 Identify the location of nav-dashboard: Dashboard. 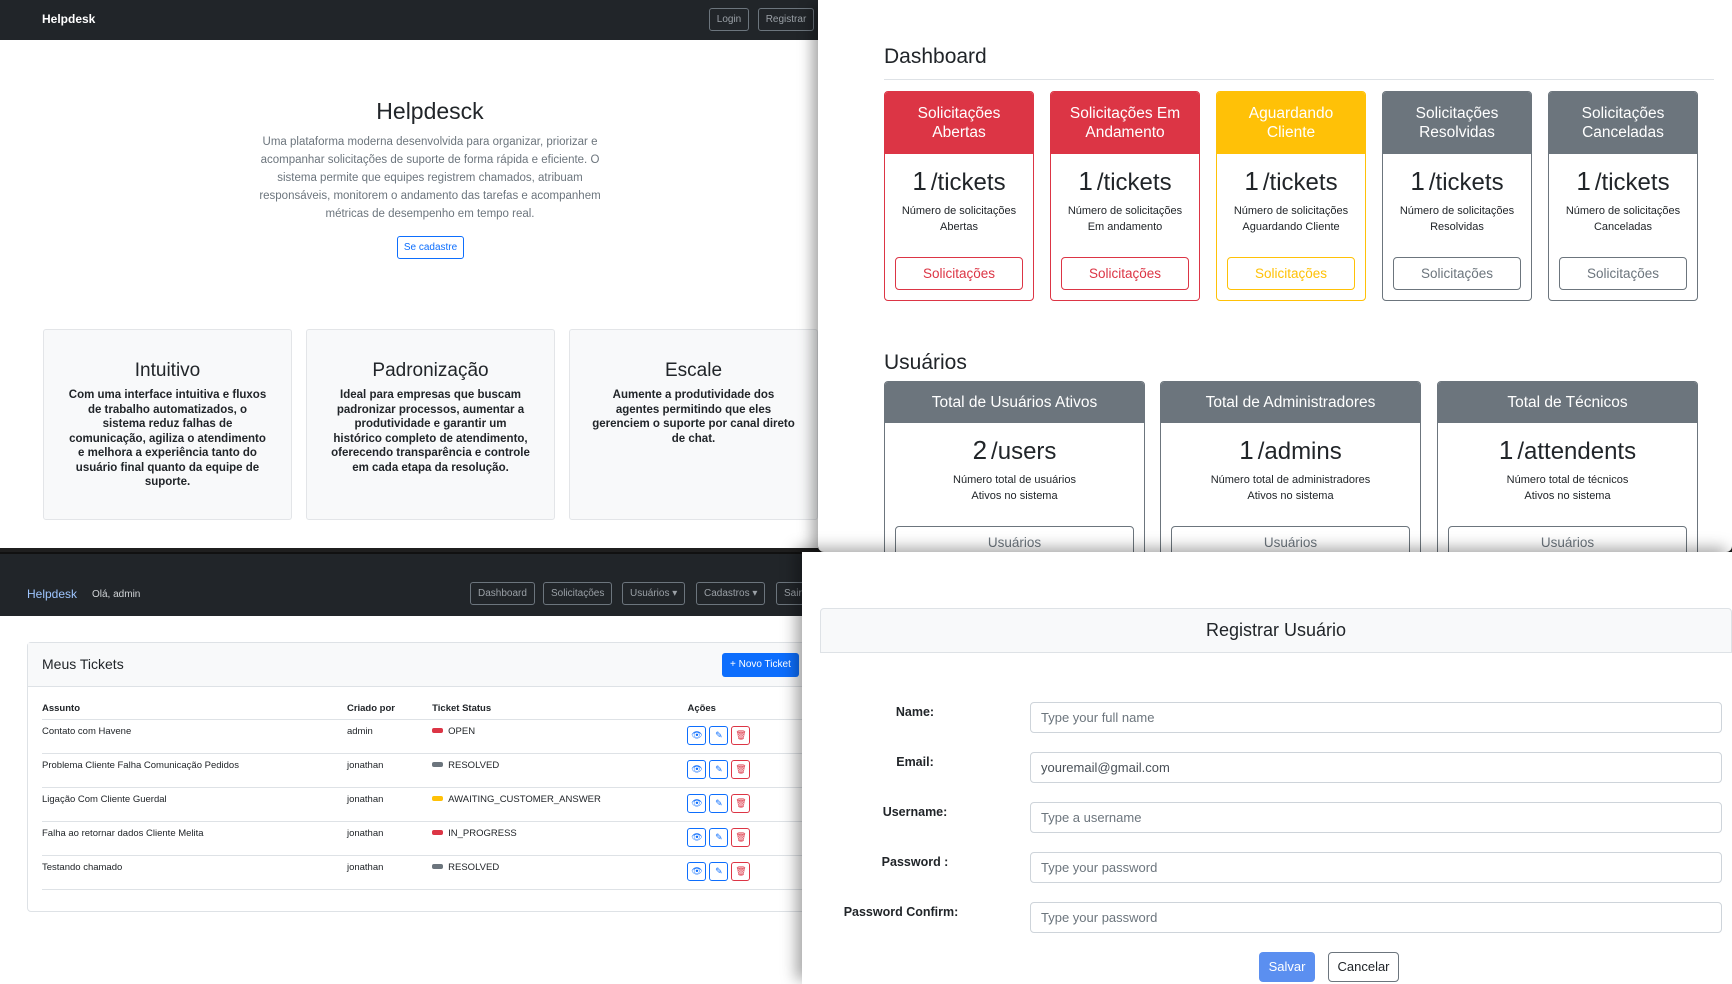
(502, 593).